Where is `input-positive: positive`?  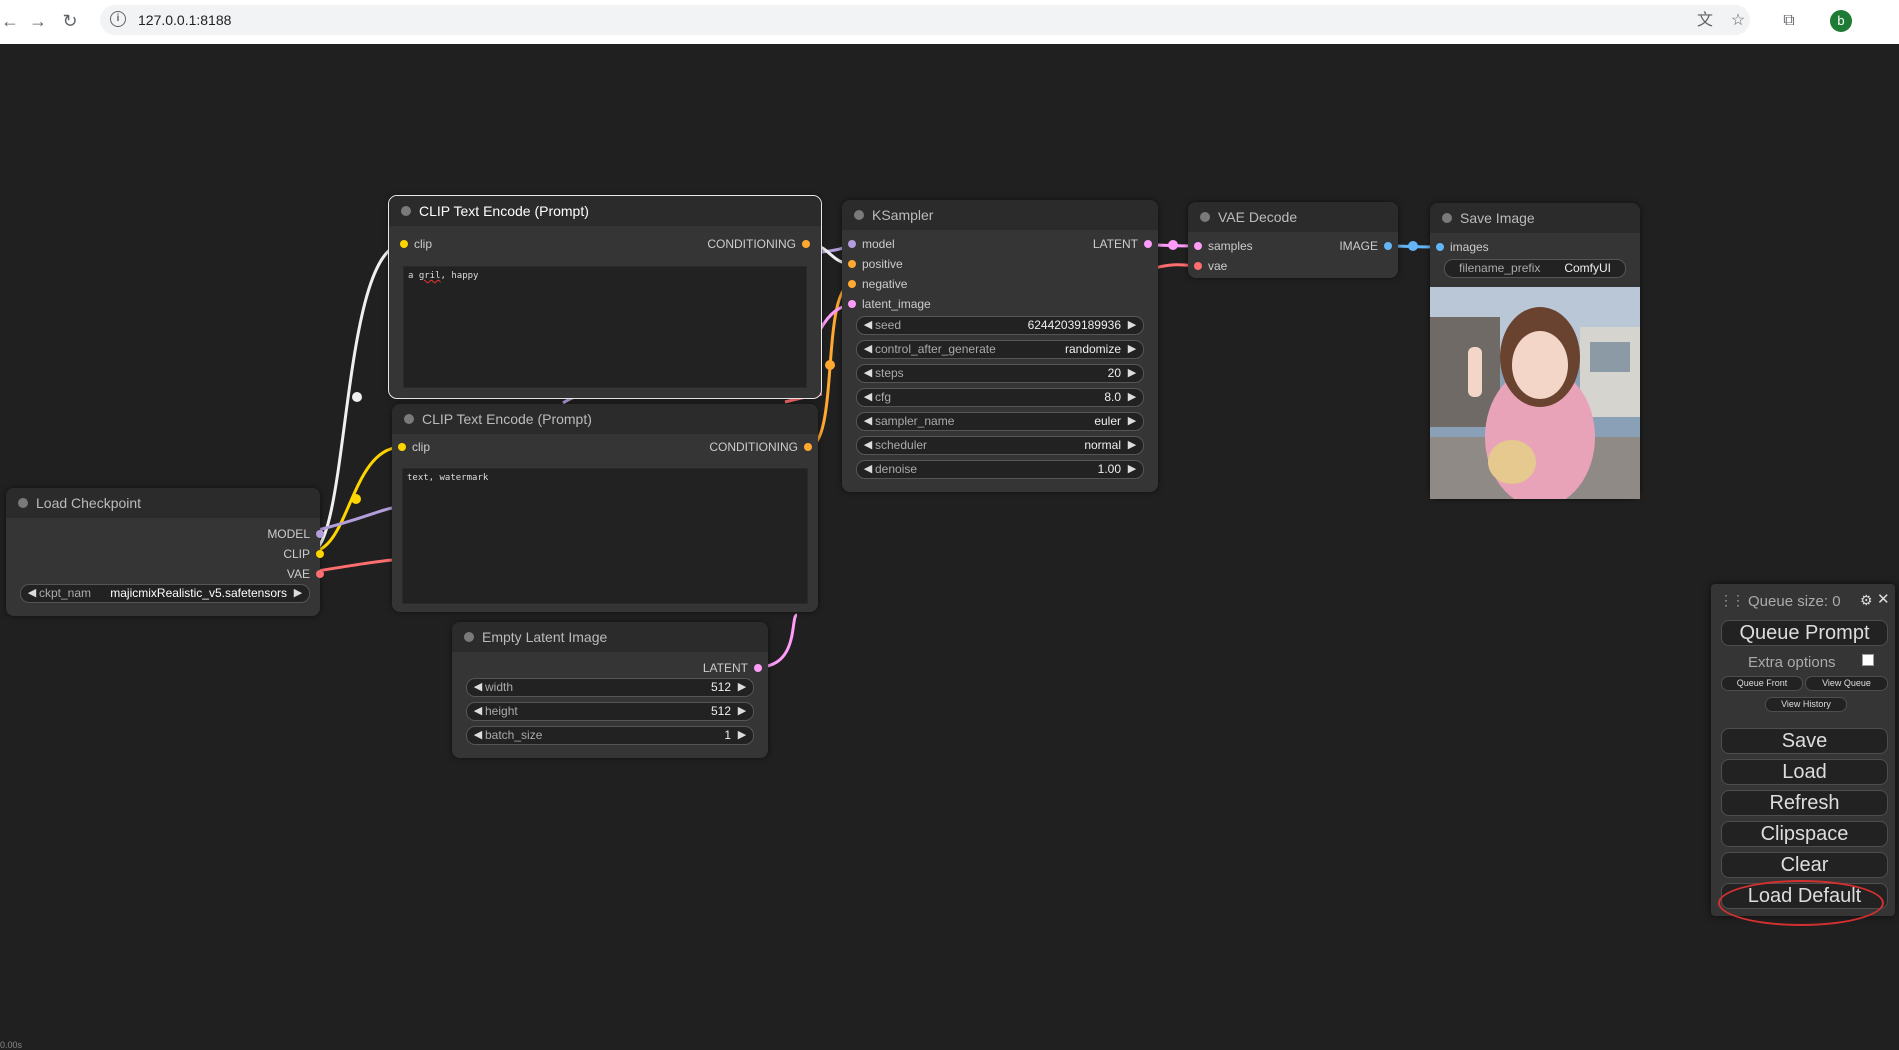 input-positive: positive is located at coordinates (875, 264).